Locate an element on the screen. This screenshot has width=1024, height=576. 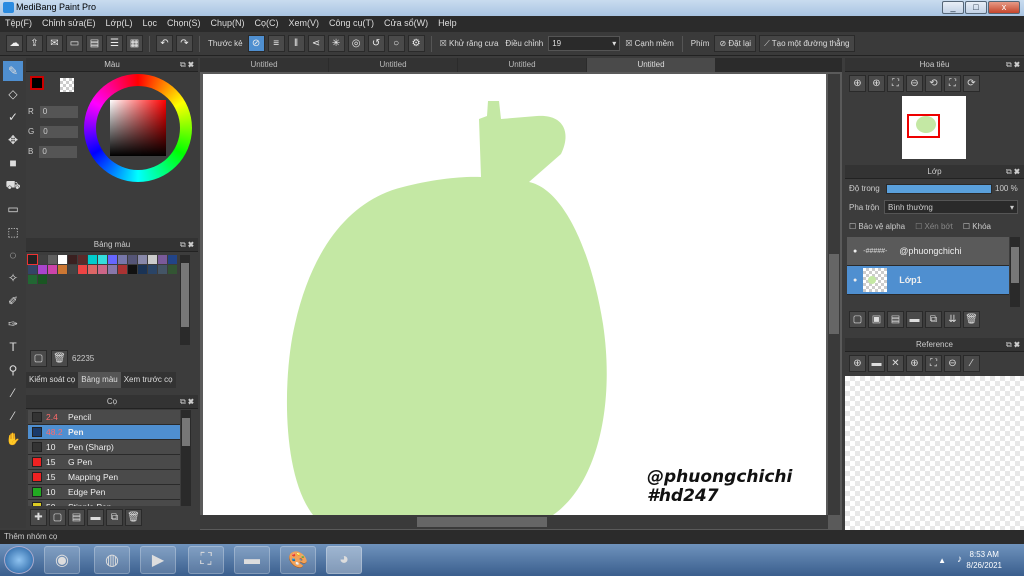
brush-item: 15 Mapping Pen is located at coordinates (104, 477).